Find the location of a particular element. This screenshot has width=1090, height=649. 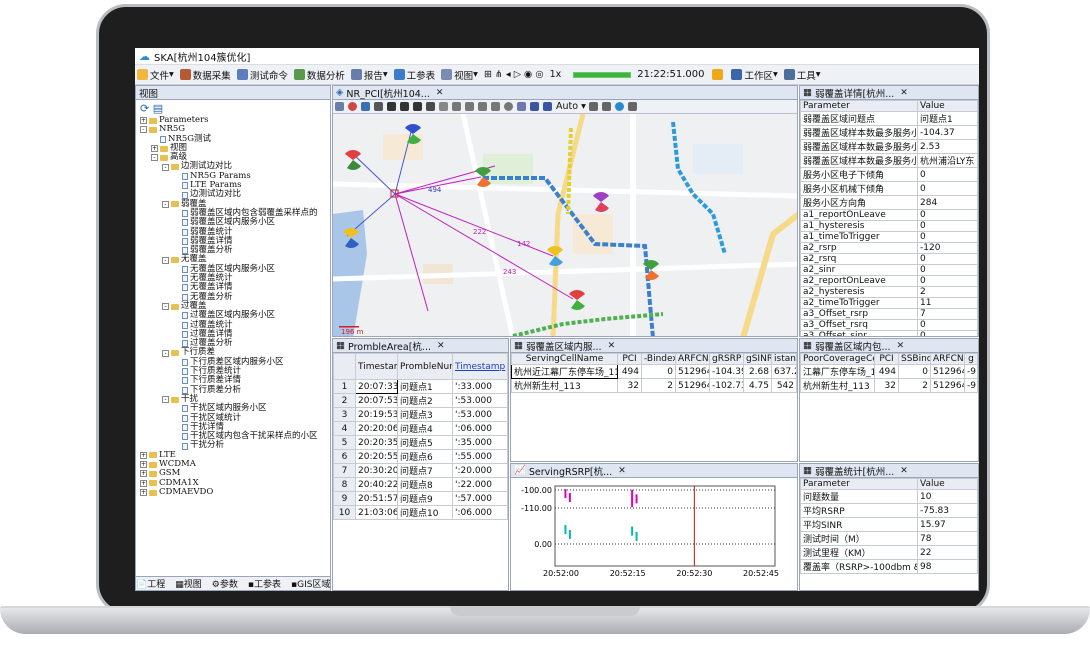

refresh-icon: ⟳ is located at coordinates (144, 108).